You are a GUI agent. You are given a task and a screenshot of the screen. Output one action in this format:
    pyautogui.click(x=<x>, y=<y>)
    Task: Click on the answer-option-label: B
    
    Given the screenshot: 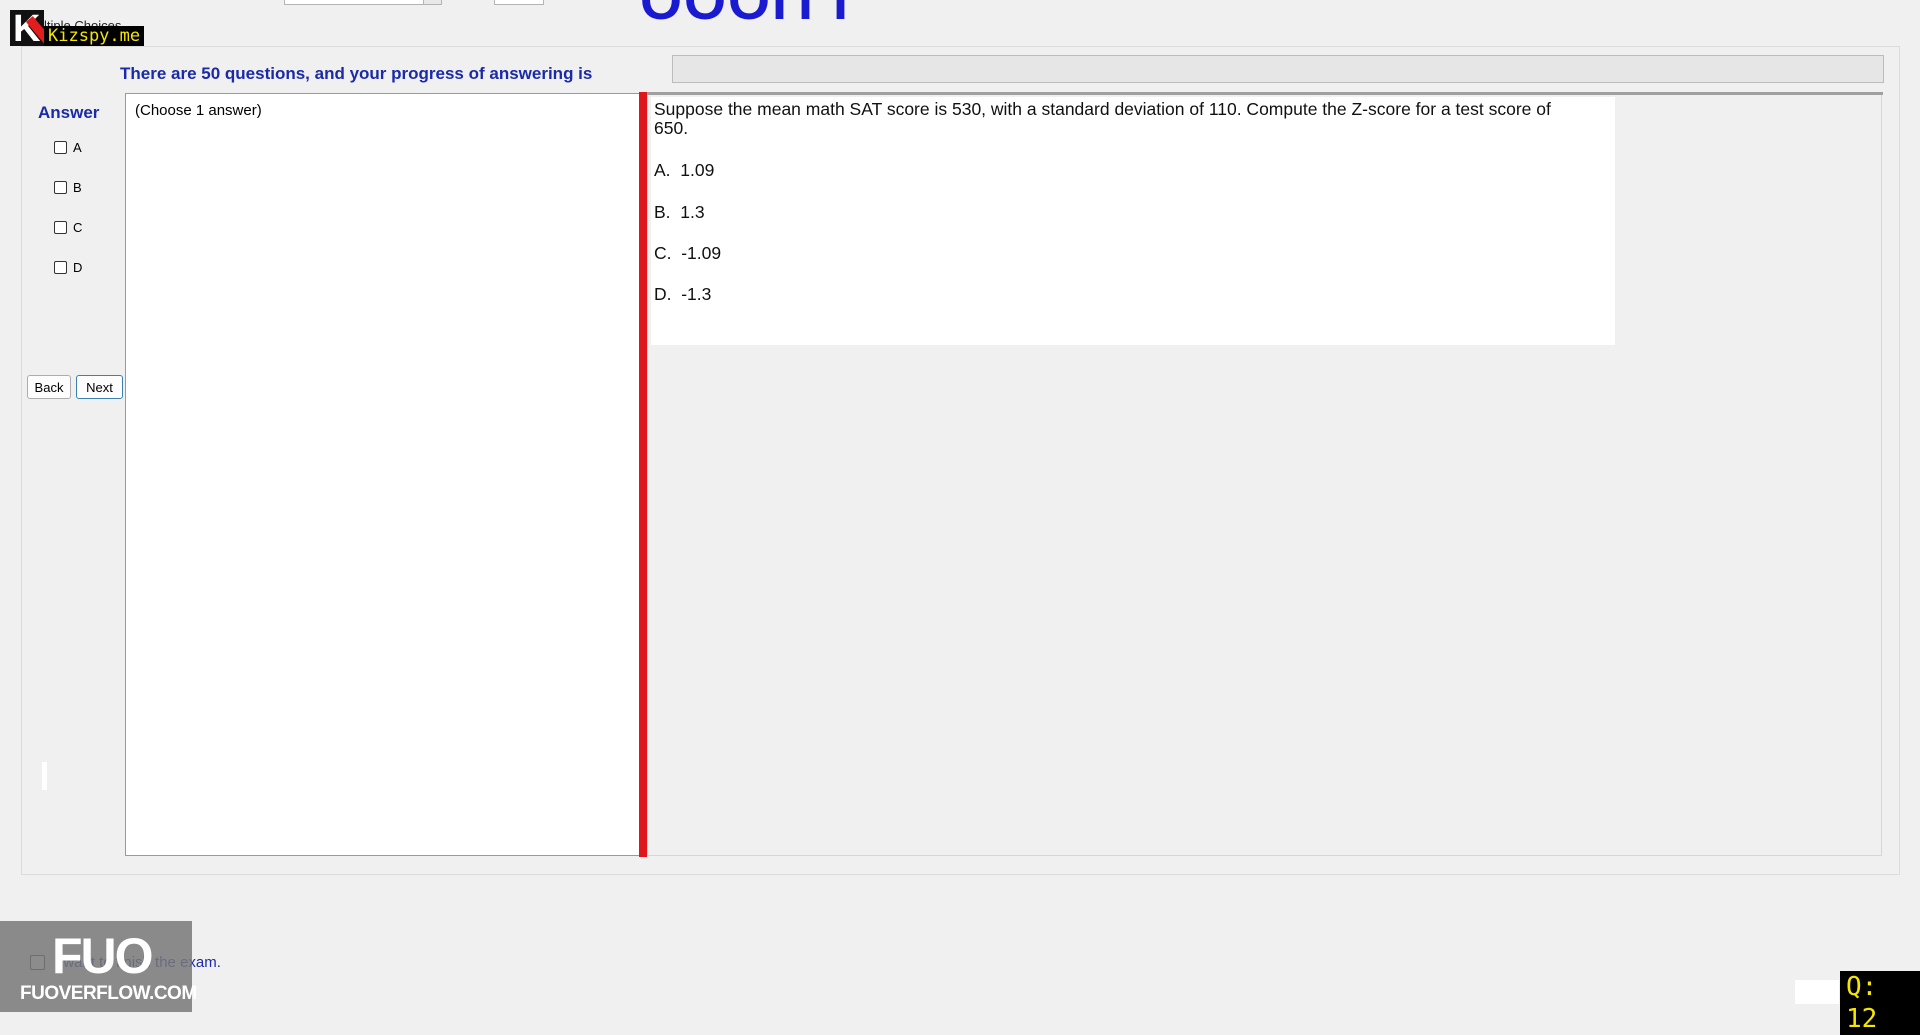 What is the action you would take?
    pyautogui.click(x=77, y=187)
    